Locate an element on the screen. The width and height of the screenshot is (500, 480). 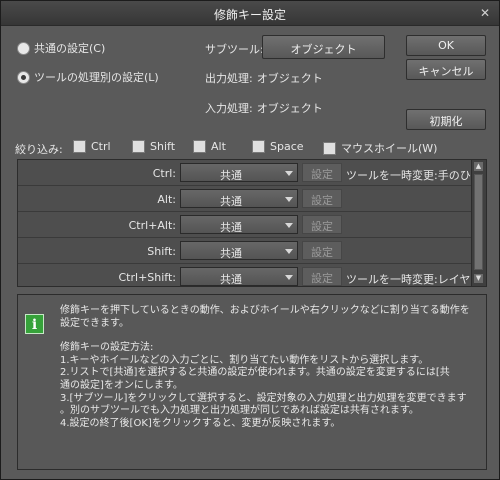
table-row: Ctrl+Shift: 共通 設定 ツールを一時変更:レイヤー選択 is located at coordinates (245, 275).